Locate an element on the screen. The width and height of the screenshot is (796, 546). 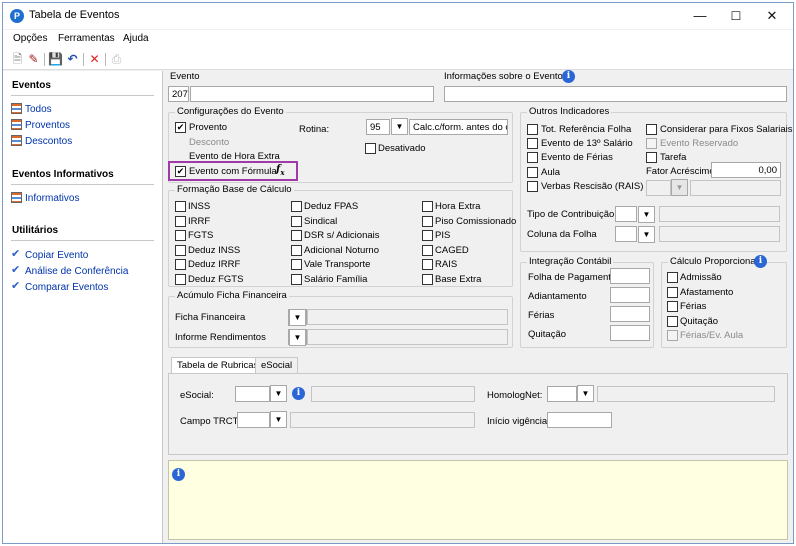
rotina-dropdown-button: ▼ is located at coordinates (399, 126).